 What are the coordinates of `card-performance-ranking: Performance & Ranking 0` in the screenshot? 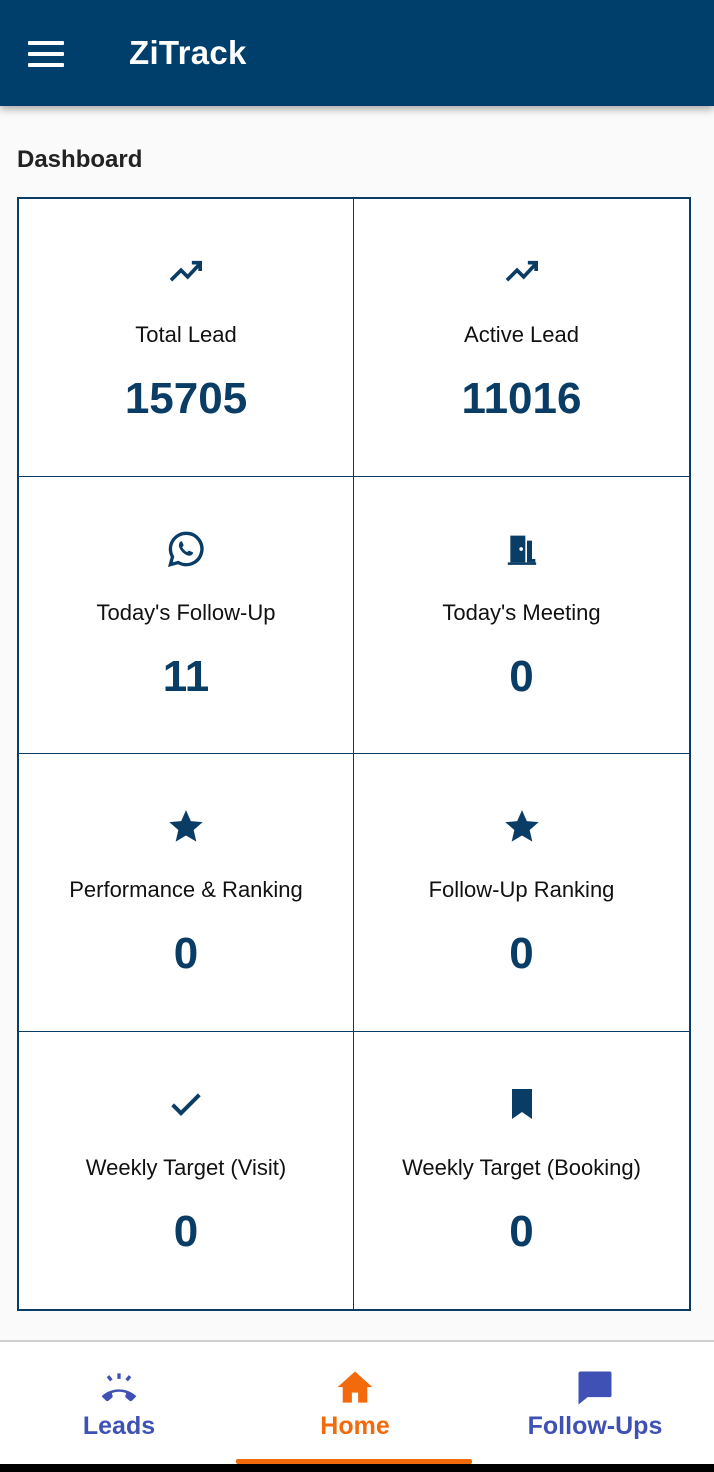 It's located at (186, 893).